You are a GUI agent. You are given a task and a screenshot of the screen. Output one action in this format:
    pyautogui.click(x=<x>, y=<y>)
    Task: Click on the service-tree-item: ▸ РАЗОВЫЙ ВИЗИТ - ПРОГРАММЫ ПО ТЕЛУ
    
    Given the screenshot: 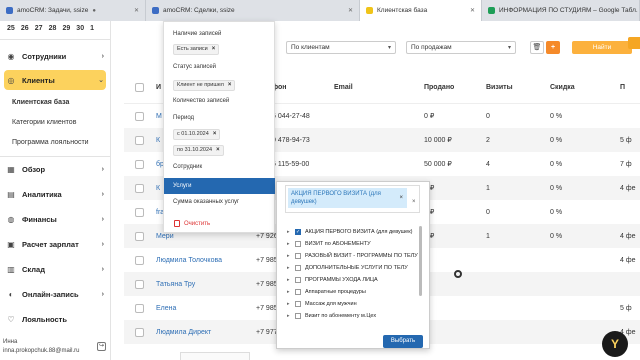 What is the action you would take?
    pyautogui.click(x=352, y=256)
    